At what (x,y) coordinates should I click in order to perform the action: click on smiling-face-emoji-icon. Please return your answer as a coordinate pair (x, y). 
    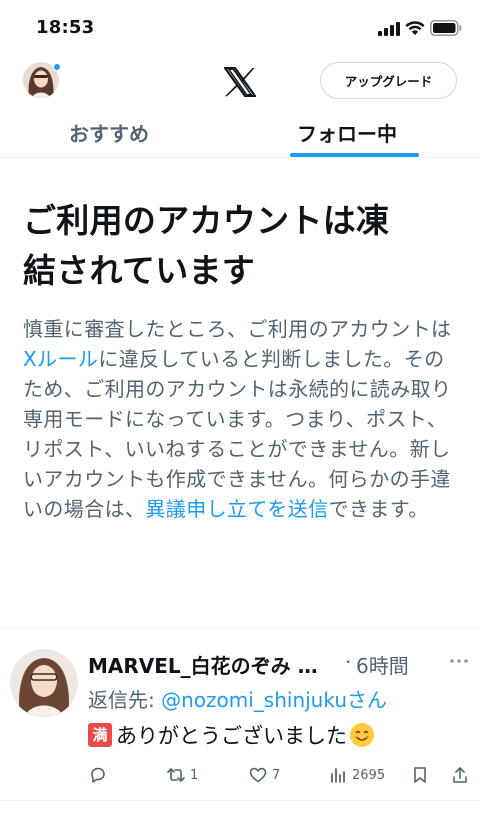
    Looking at the image, I should click on (362, 735).